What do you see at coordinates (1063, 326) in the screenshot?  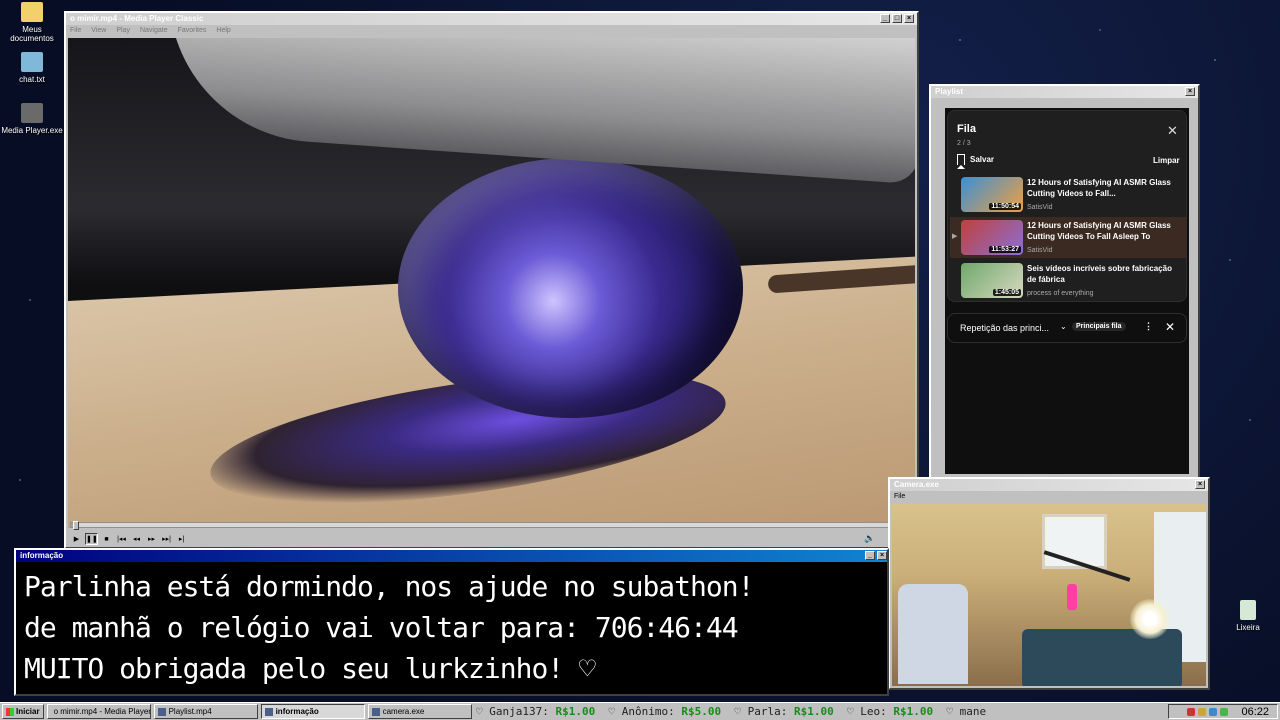 I see `chevron-down-icon: ⌄` at bounding box center [1063, 326].